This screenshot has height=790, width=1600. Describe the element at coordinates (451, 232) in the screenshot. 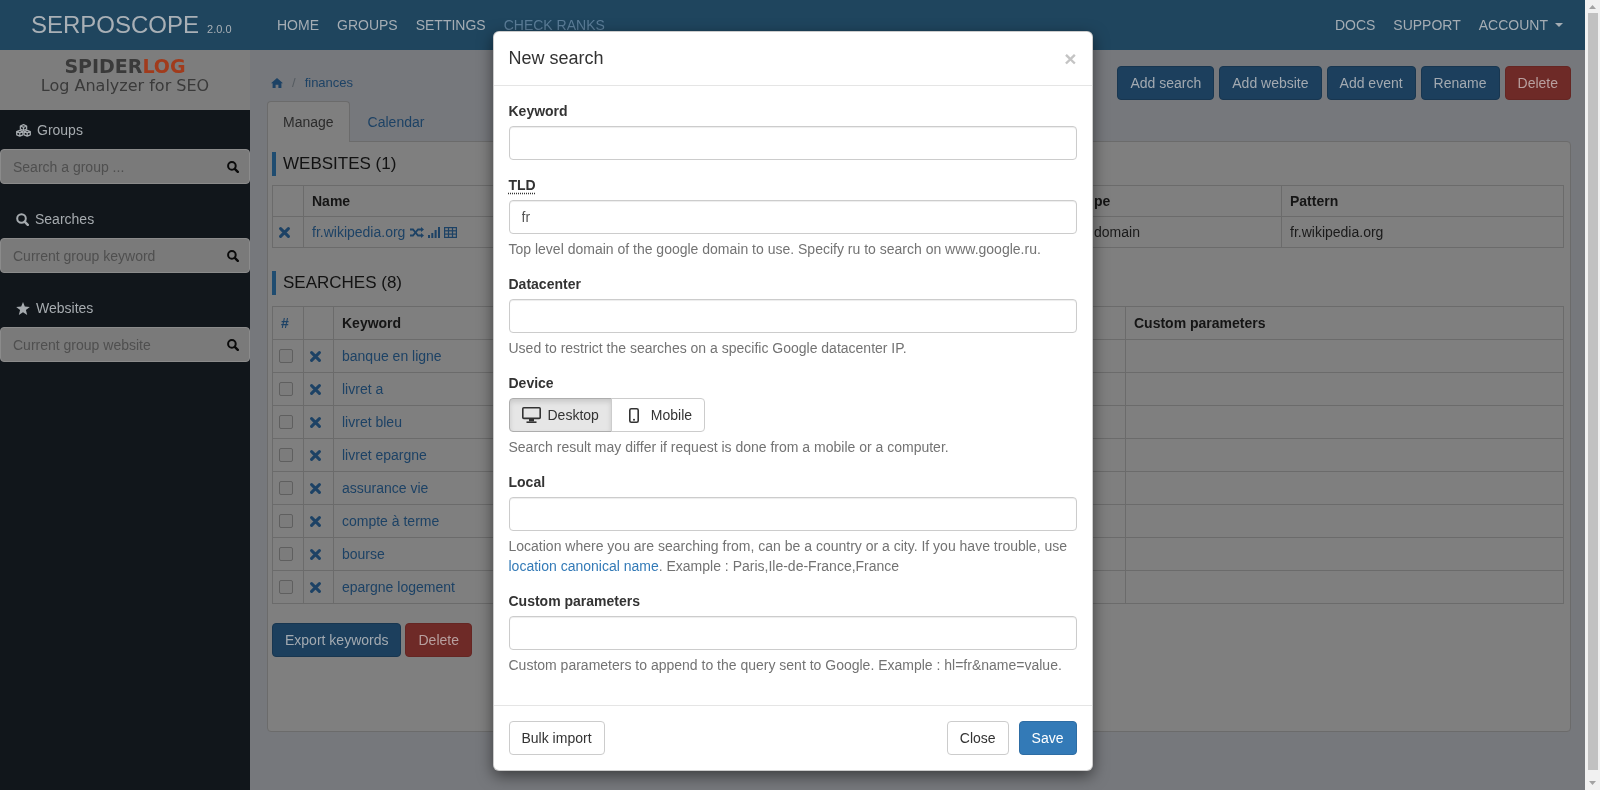

I see `table-icon` at that location.